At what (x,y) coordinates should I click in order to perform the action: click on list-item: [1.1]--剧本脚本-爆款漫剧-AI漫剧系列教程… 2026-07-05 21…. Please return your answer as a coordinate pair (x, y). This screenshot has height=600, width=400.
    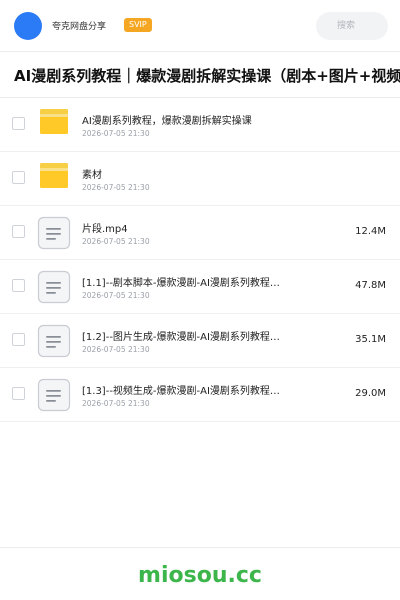
    Looking at the image, I should click on (200, 287).